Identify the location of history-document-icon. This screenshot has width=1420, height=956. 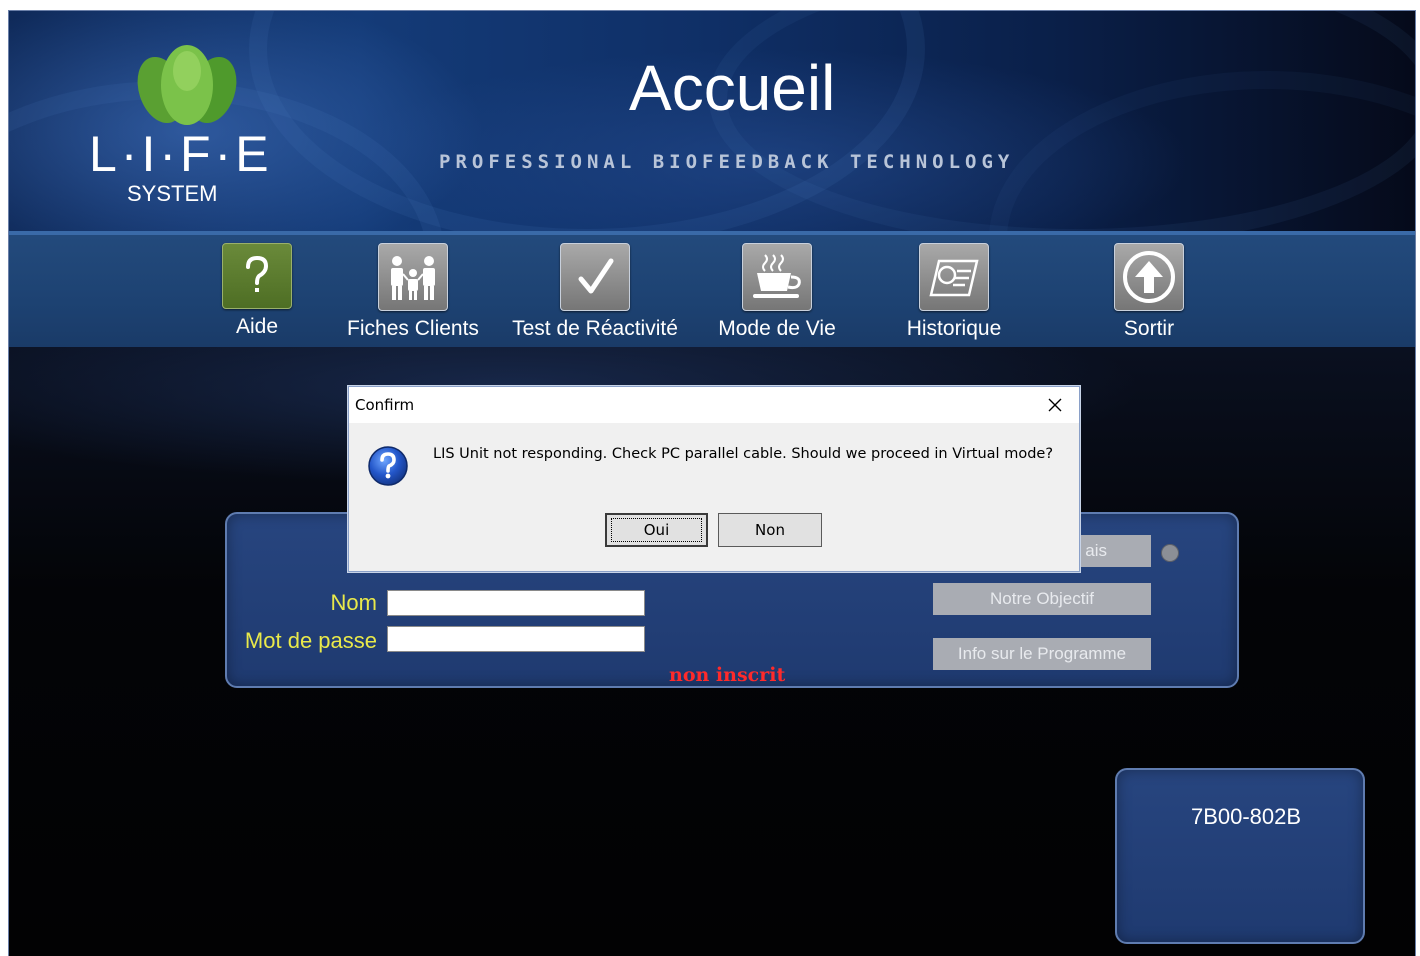
(954, 277).